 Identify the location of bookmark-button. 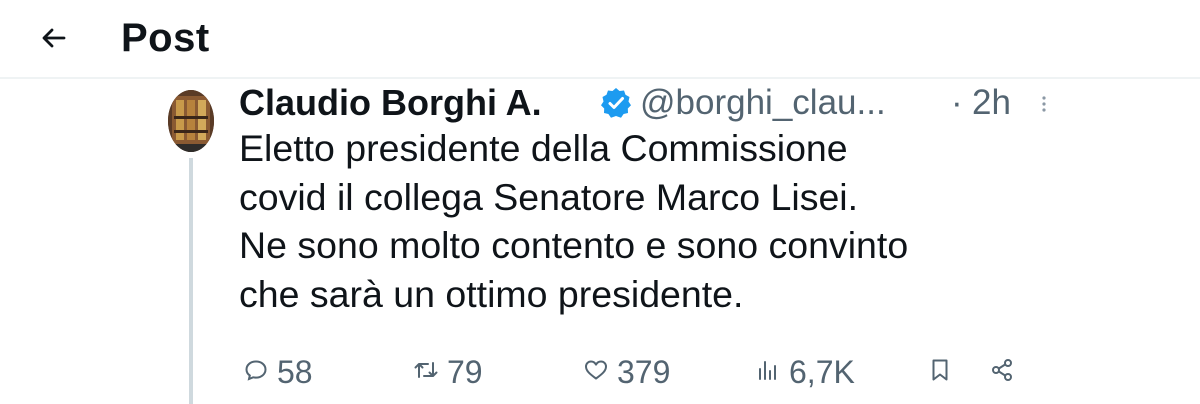
(940, 372).